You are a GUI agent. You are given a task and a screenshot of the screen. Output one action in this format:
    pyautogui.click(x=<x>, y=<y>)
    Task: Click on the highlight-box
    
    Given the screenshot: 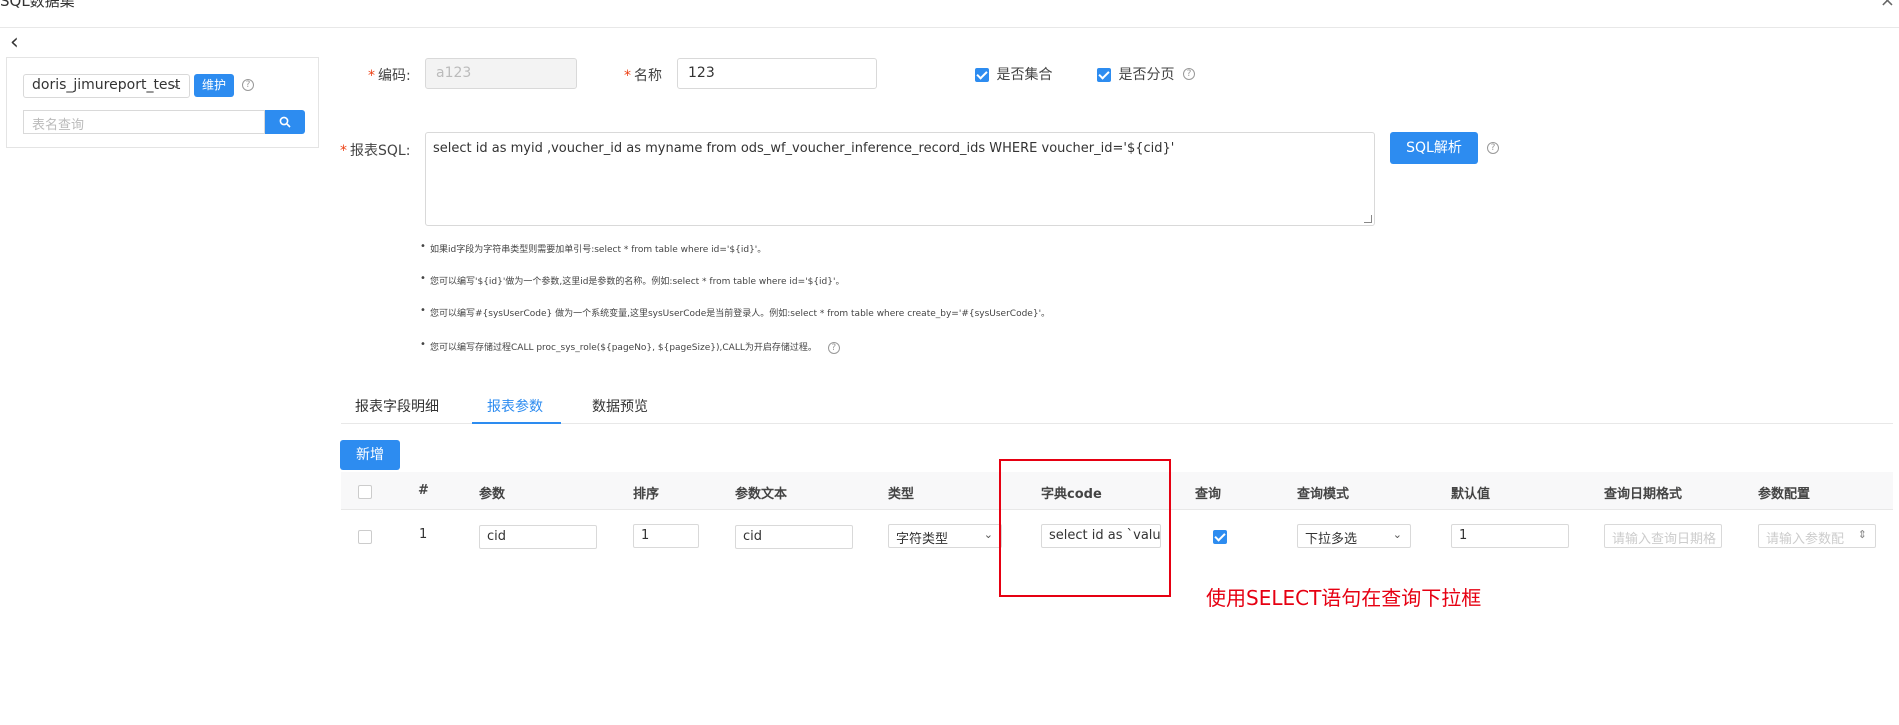 What is the action you would take?
    pyautogui.click(x=1085, y=528)
    